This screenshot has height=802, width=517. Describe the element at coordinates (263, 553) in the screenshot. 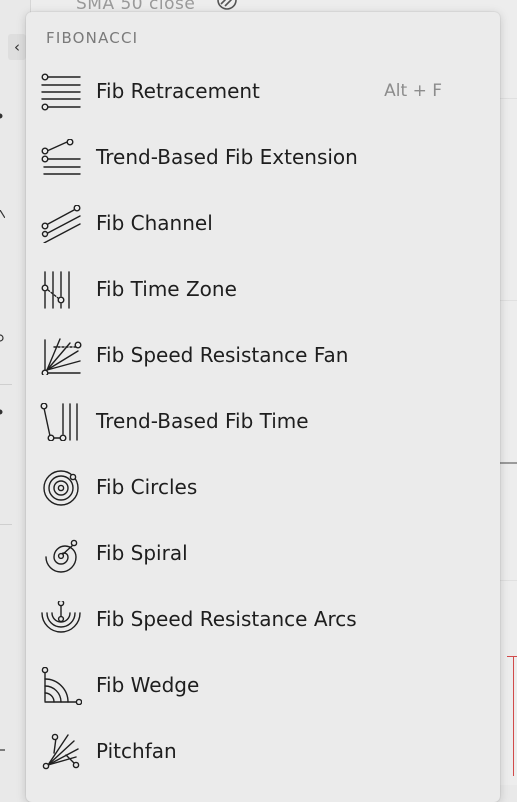

I see `menu-item-fib-spiral: Fib Spiral` at that location.